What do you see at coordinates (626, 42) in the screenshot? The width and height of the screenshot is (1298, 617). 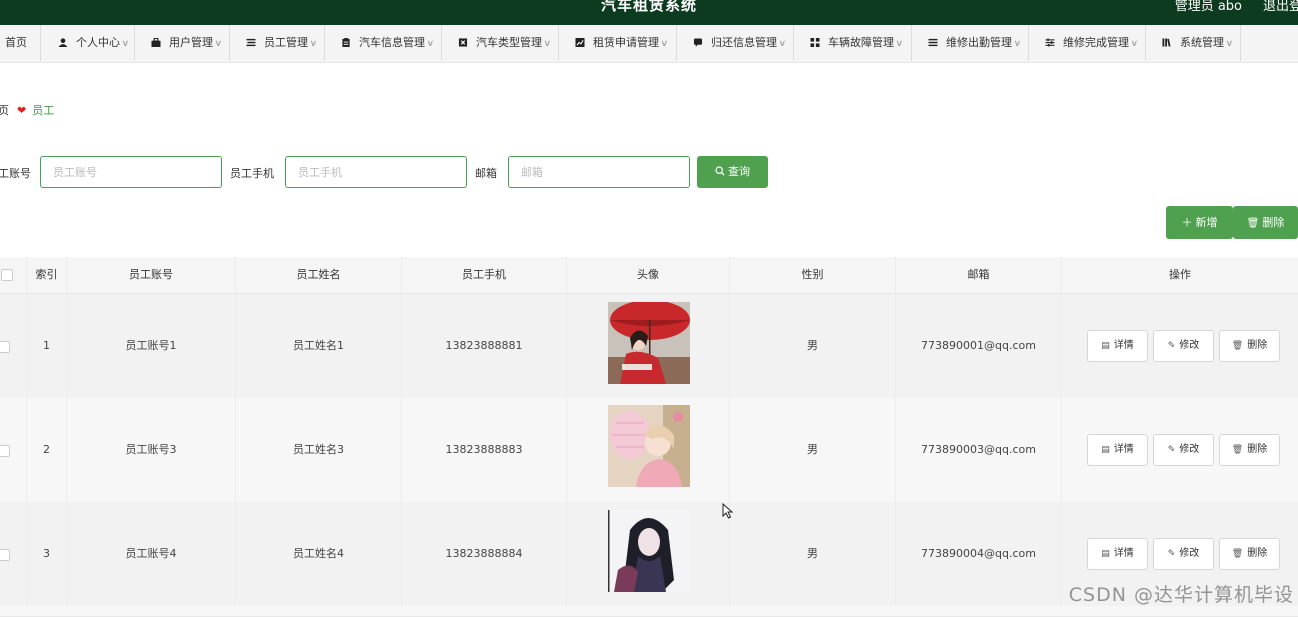 I see `nav-item-label: 租赁申请管理` at bounding box center [626, 42].